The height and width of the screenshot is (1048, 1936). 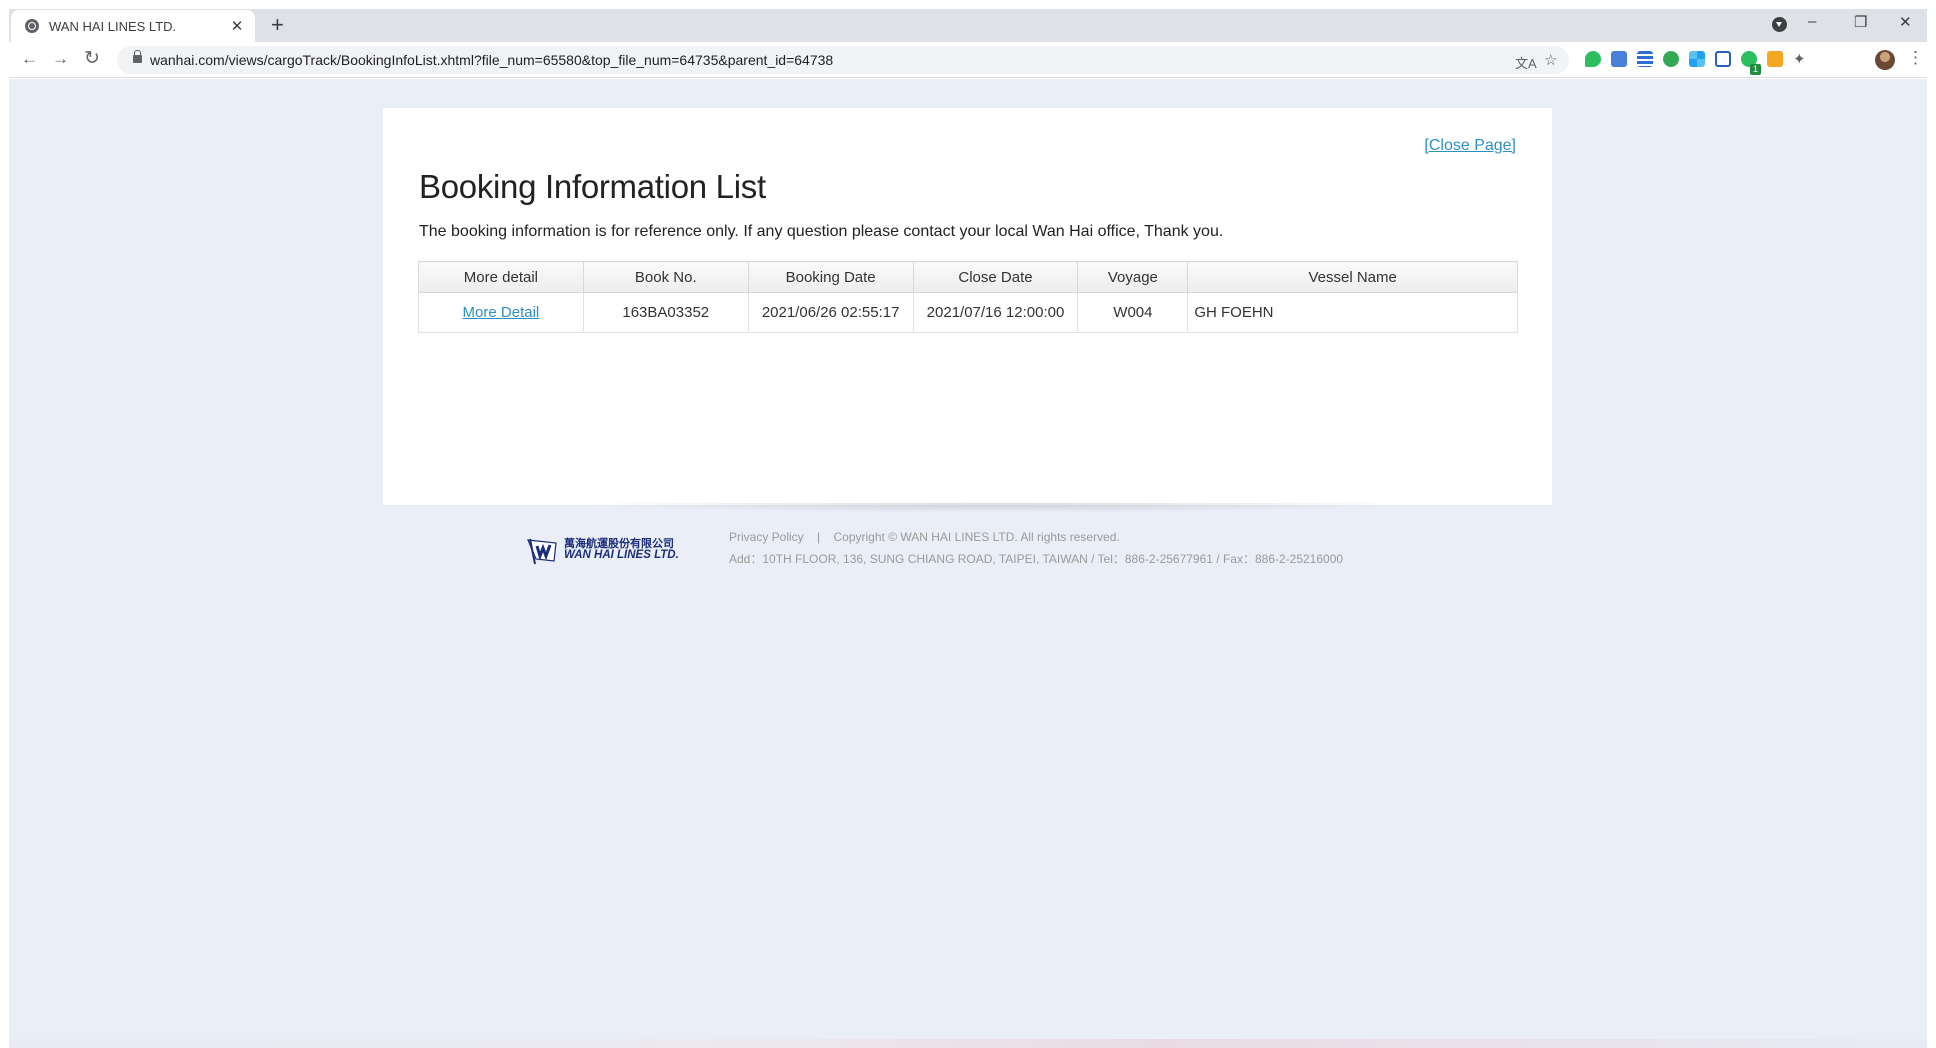 I want to click on back-arrow-icon: ←, so click(x=29, y=59).